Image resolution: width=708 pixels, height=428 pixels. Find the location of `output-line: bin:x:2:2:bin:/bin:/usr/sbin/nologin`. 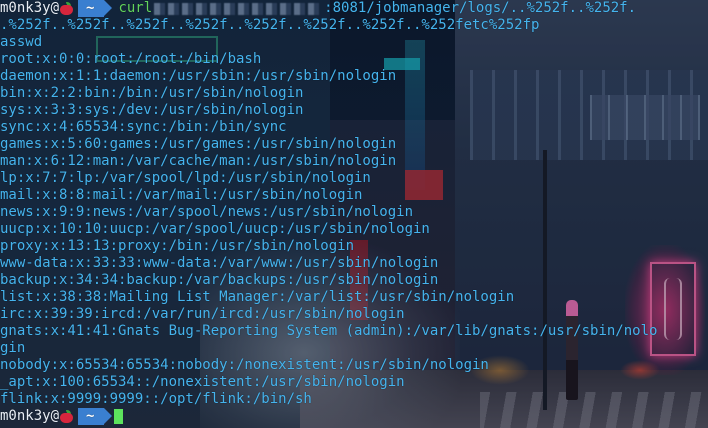

output-line: bin:x:2:2:bin:/bin:/usr/sbin/nologin is located at coordinates (152, 93).